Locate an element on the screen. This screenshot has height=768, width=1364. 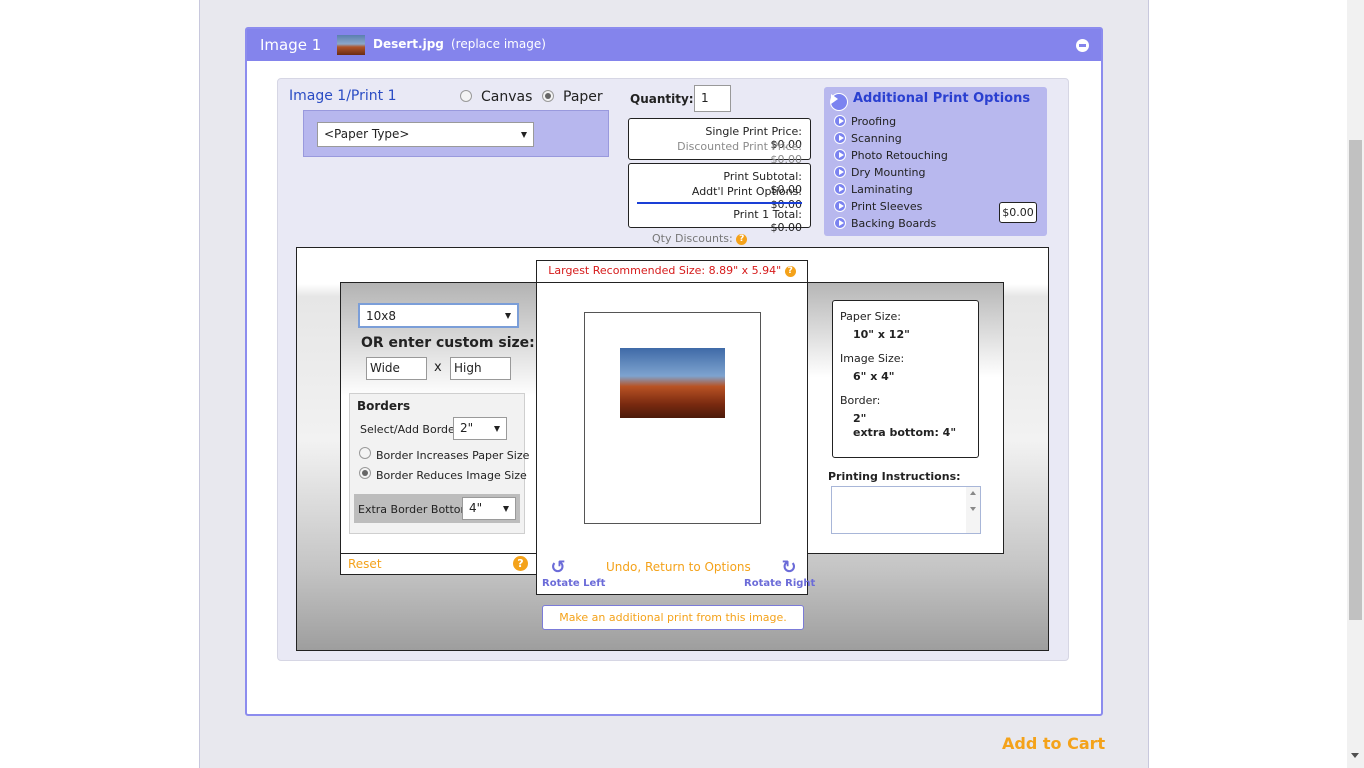
addl-options-label: Addt'l Print Options: is located at coordinates (746, 191).